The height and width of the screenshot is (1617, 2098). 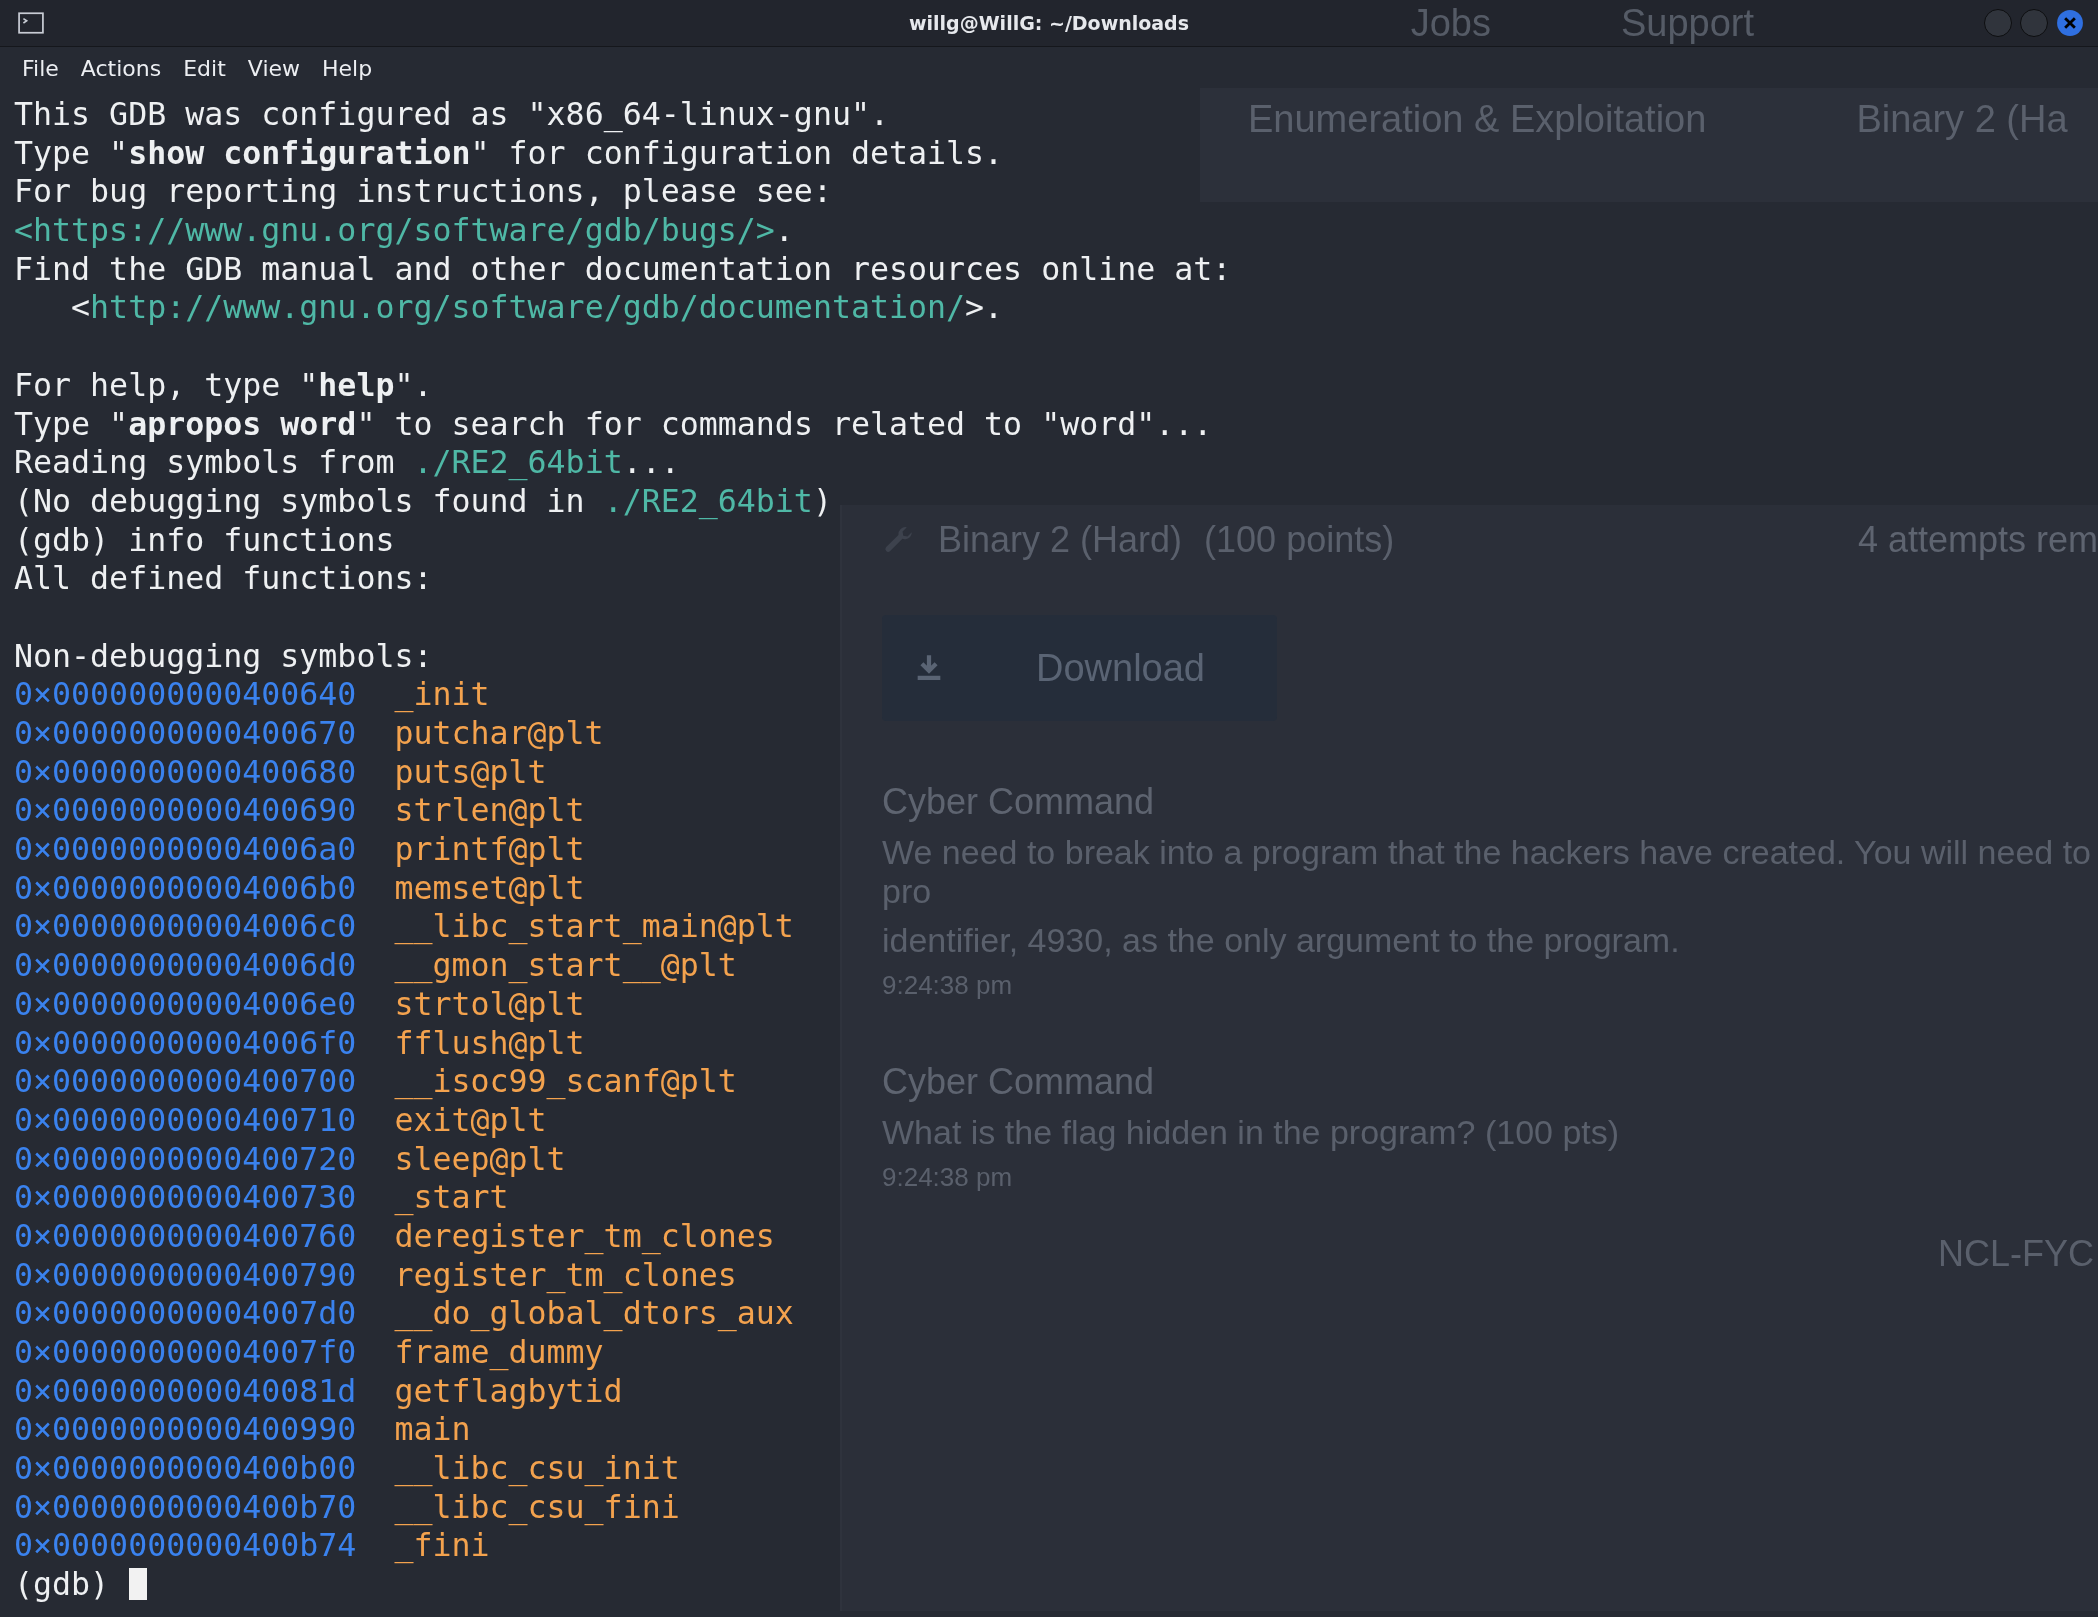 I want to click on symbol-name: __gmon_start__@plt, so click(x=565, y=965).